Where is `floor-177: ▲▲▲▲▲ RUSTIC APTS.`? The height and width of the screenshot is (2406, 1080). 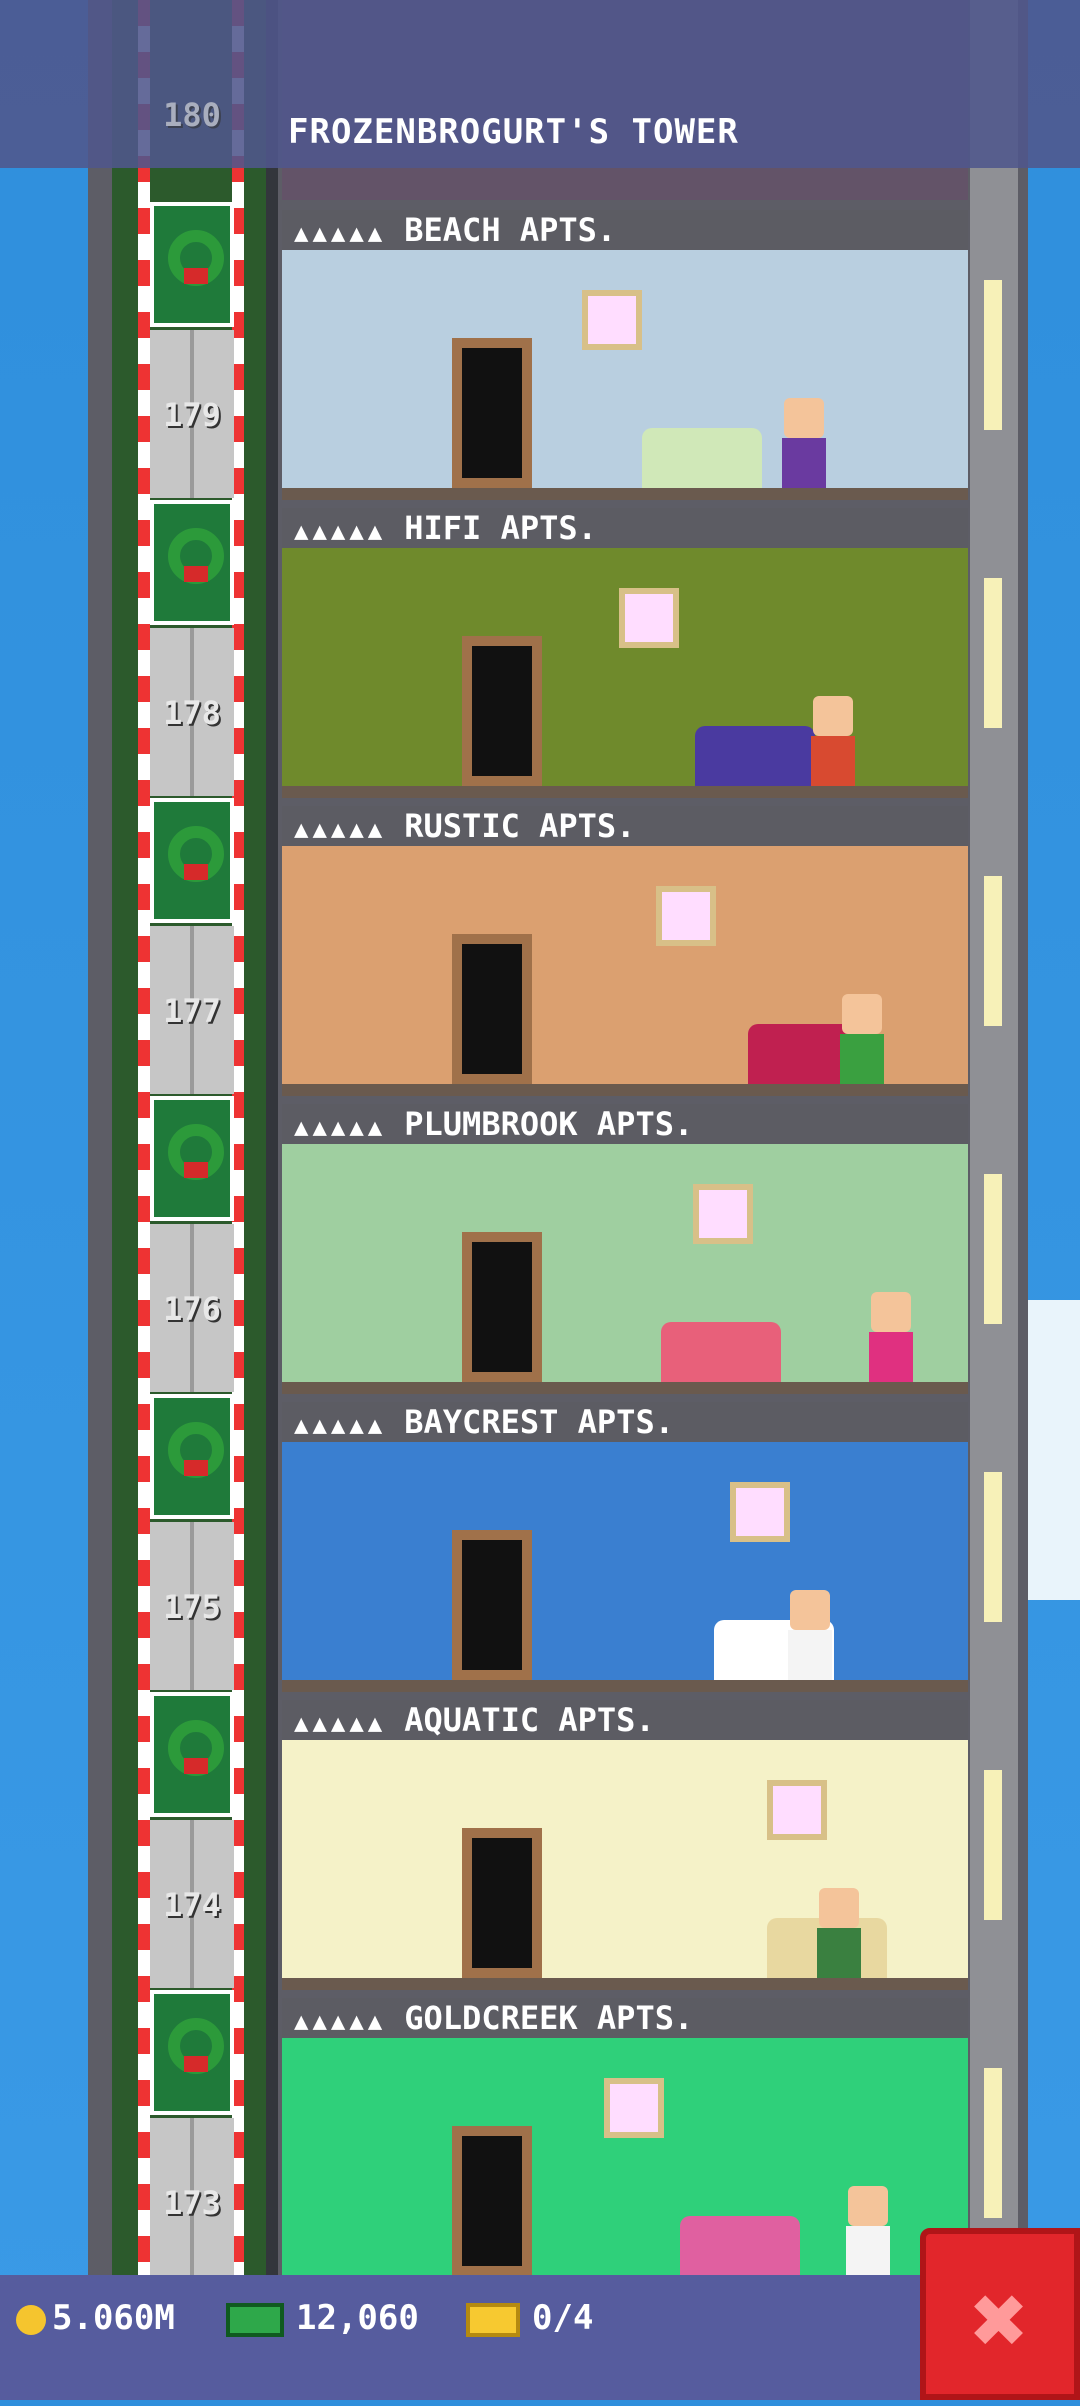 floor-177: ▲▲▲▲▲ RUSTIC APTS. is located at coordinates (625, 955).